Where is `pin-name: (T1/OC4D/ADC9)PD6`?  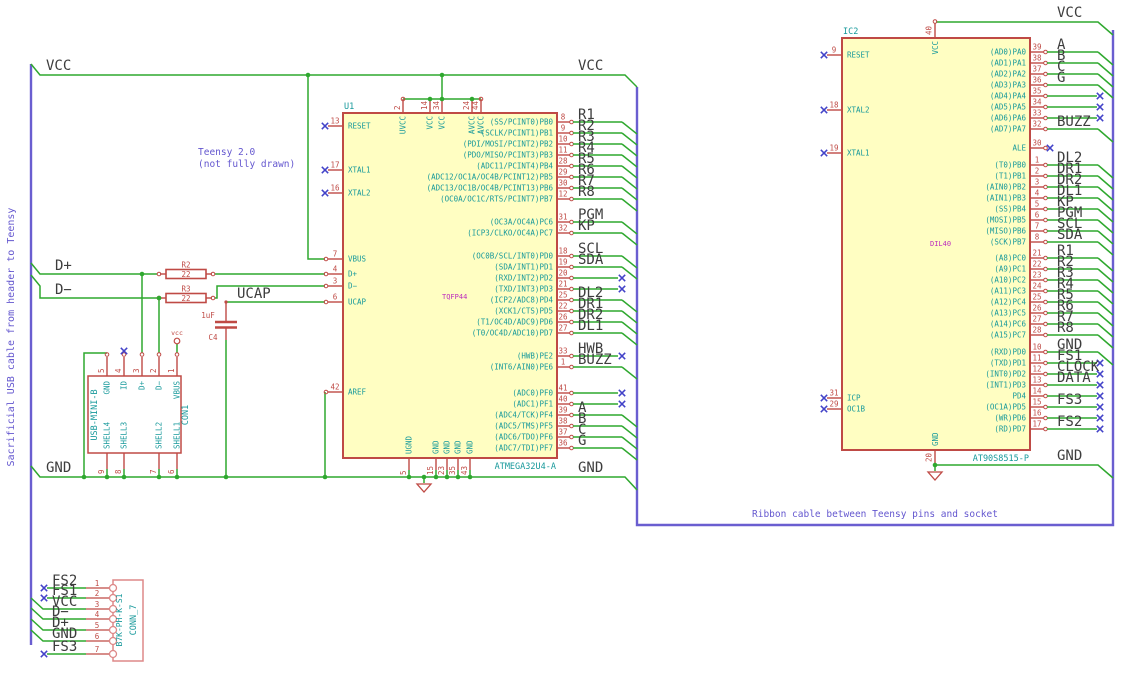 pin-name: (T1/OC4D/ADC9)PD6 is located at coordinates (514, 322).